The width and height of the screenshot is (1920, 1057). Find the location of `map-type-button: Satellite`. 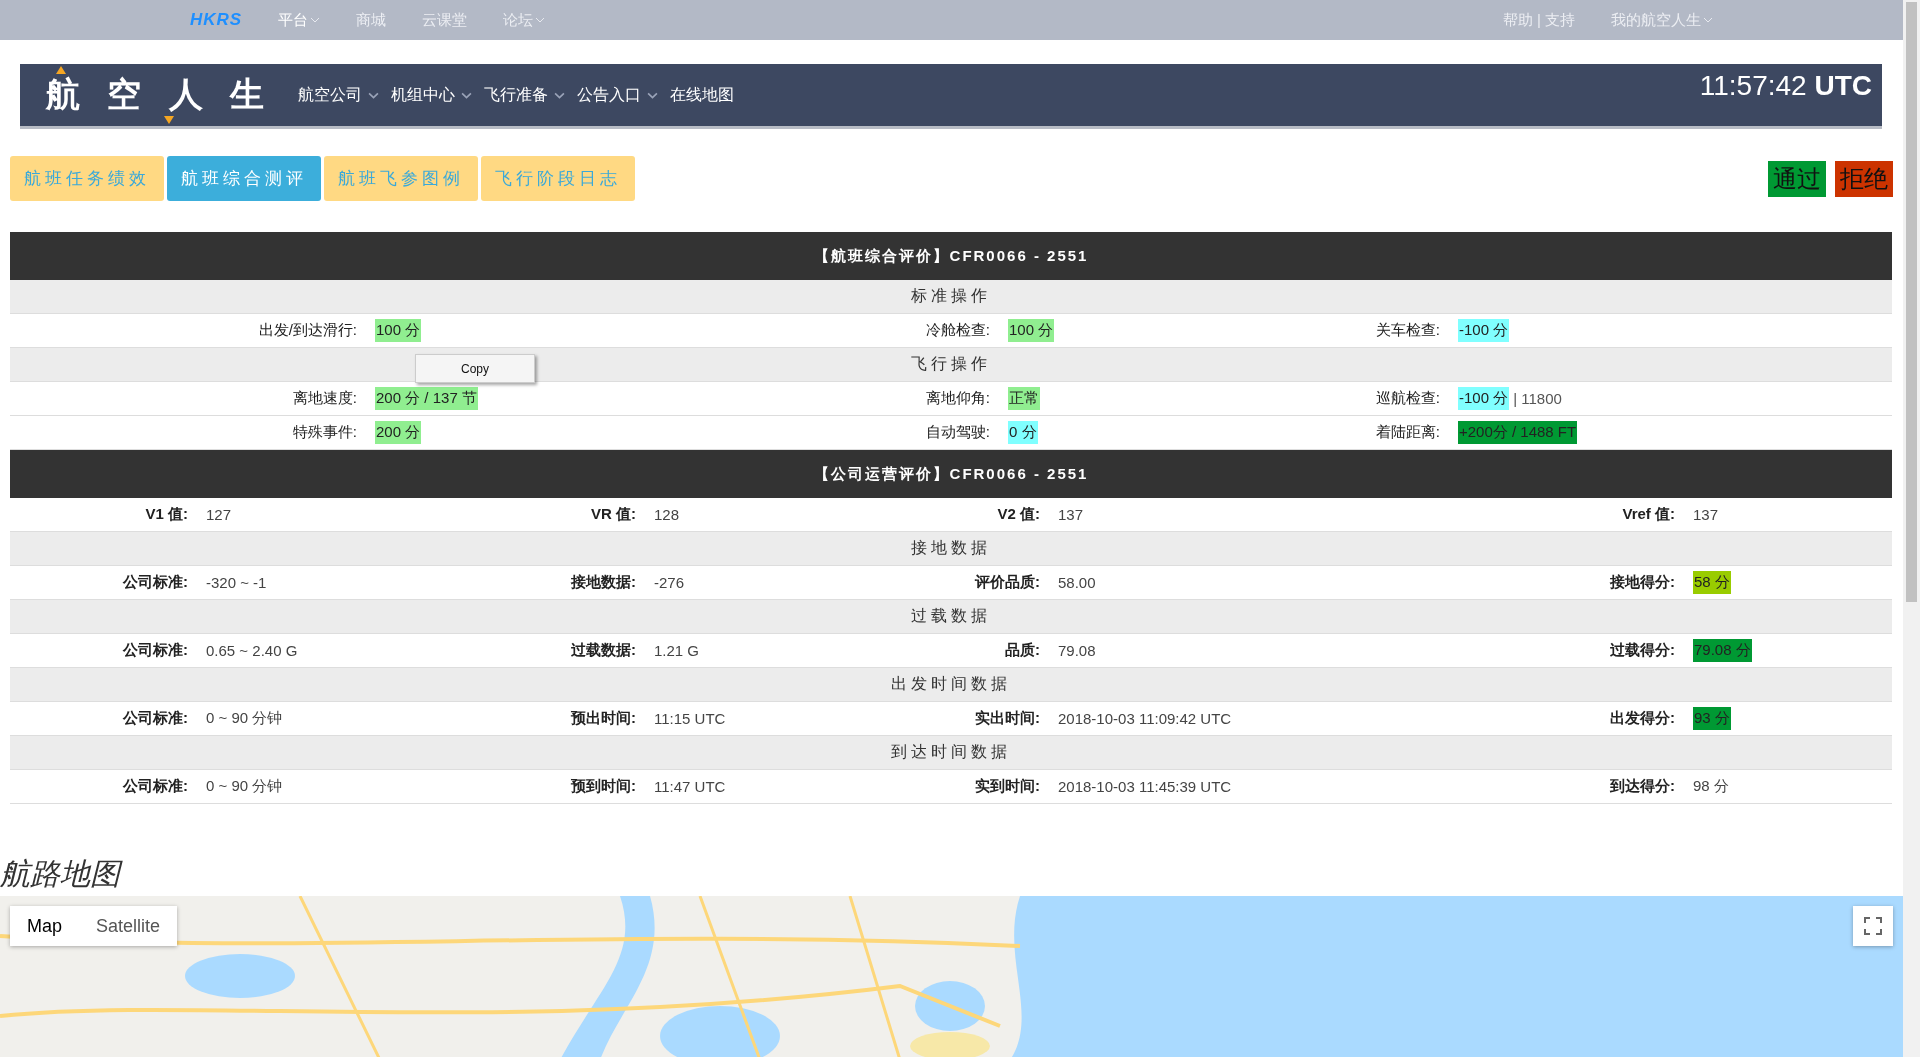

map-type-button: Satellite is located at coordinates (128, 926).